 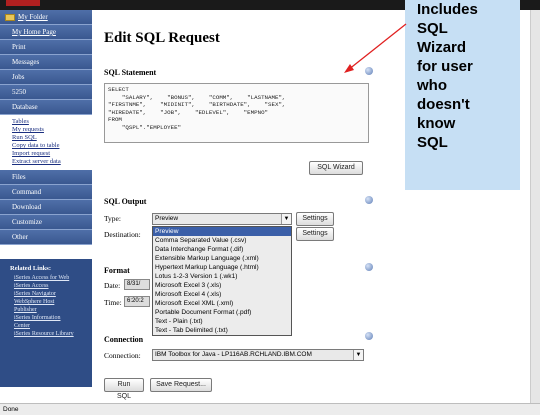 I want to click on dropdown-option: Microsoft Excel 3 (.xls), so click(x=222, y=285).